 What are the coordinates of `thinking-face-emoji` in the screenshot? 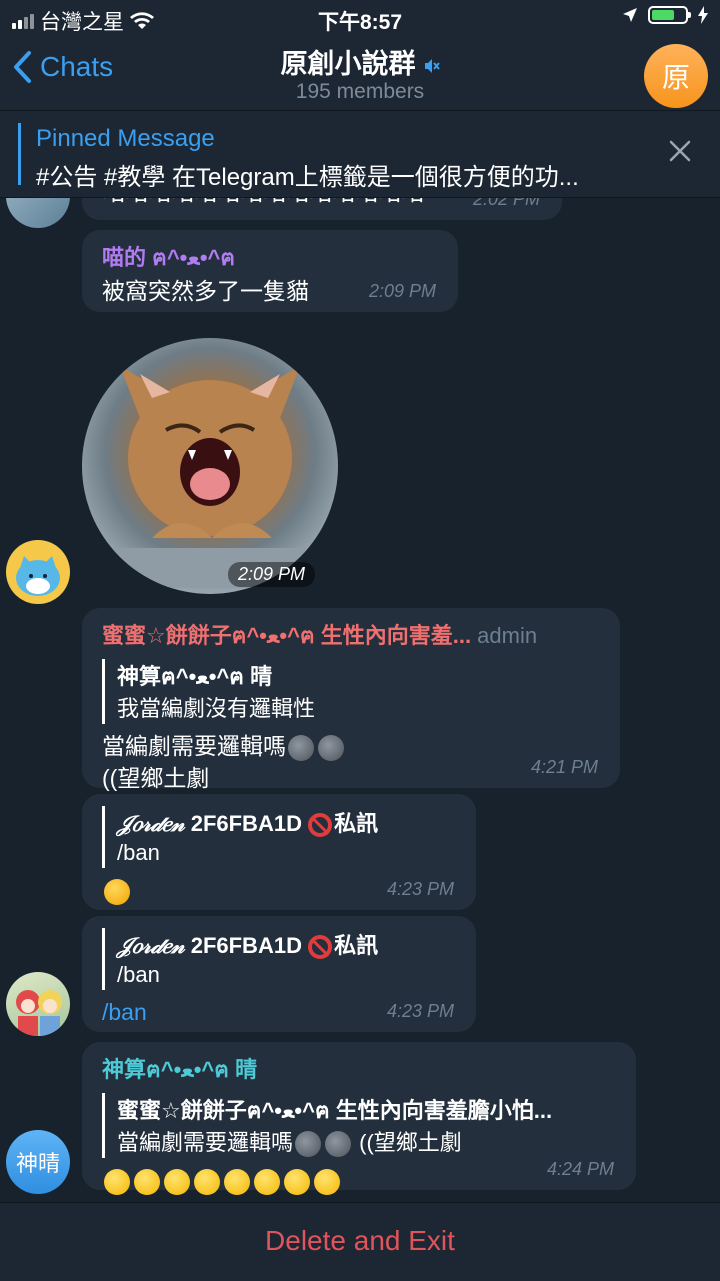 It's located at (117, 891).